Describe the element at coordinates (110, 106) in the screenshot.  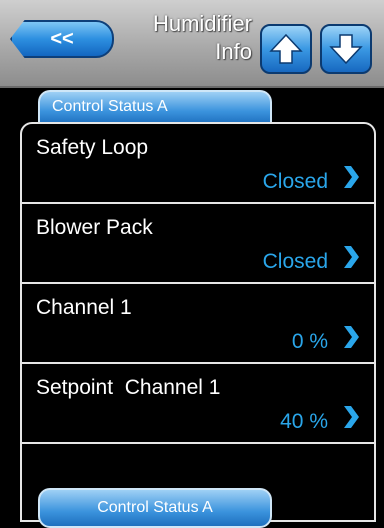
I see `tab-label: Control Status A` at that location.